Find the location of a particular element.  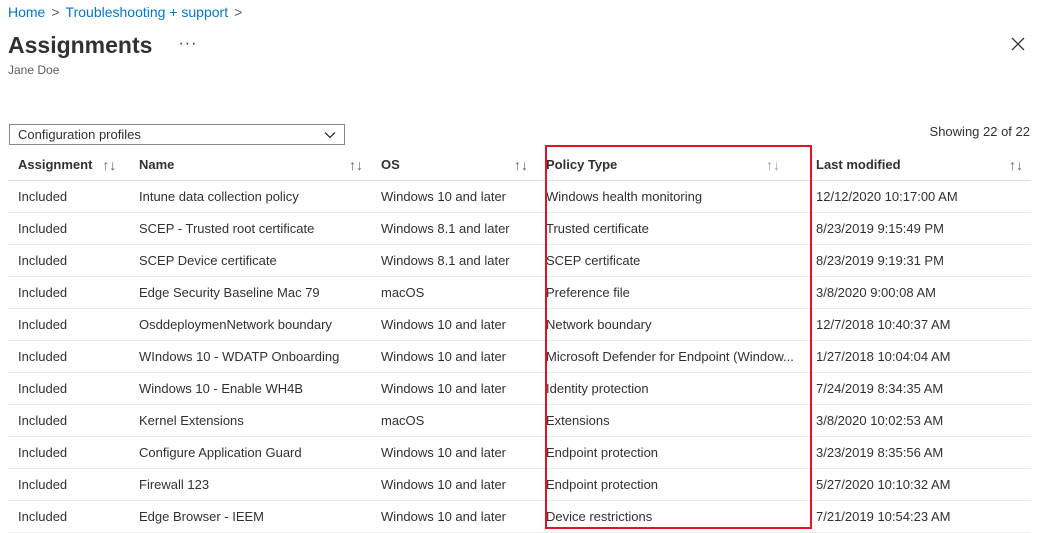

cell-name: Firewall 123 is located at coordinates (250, 484).